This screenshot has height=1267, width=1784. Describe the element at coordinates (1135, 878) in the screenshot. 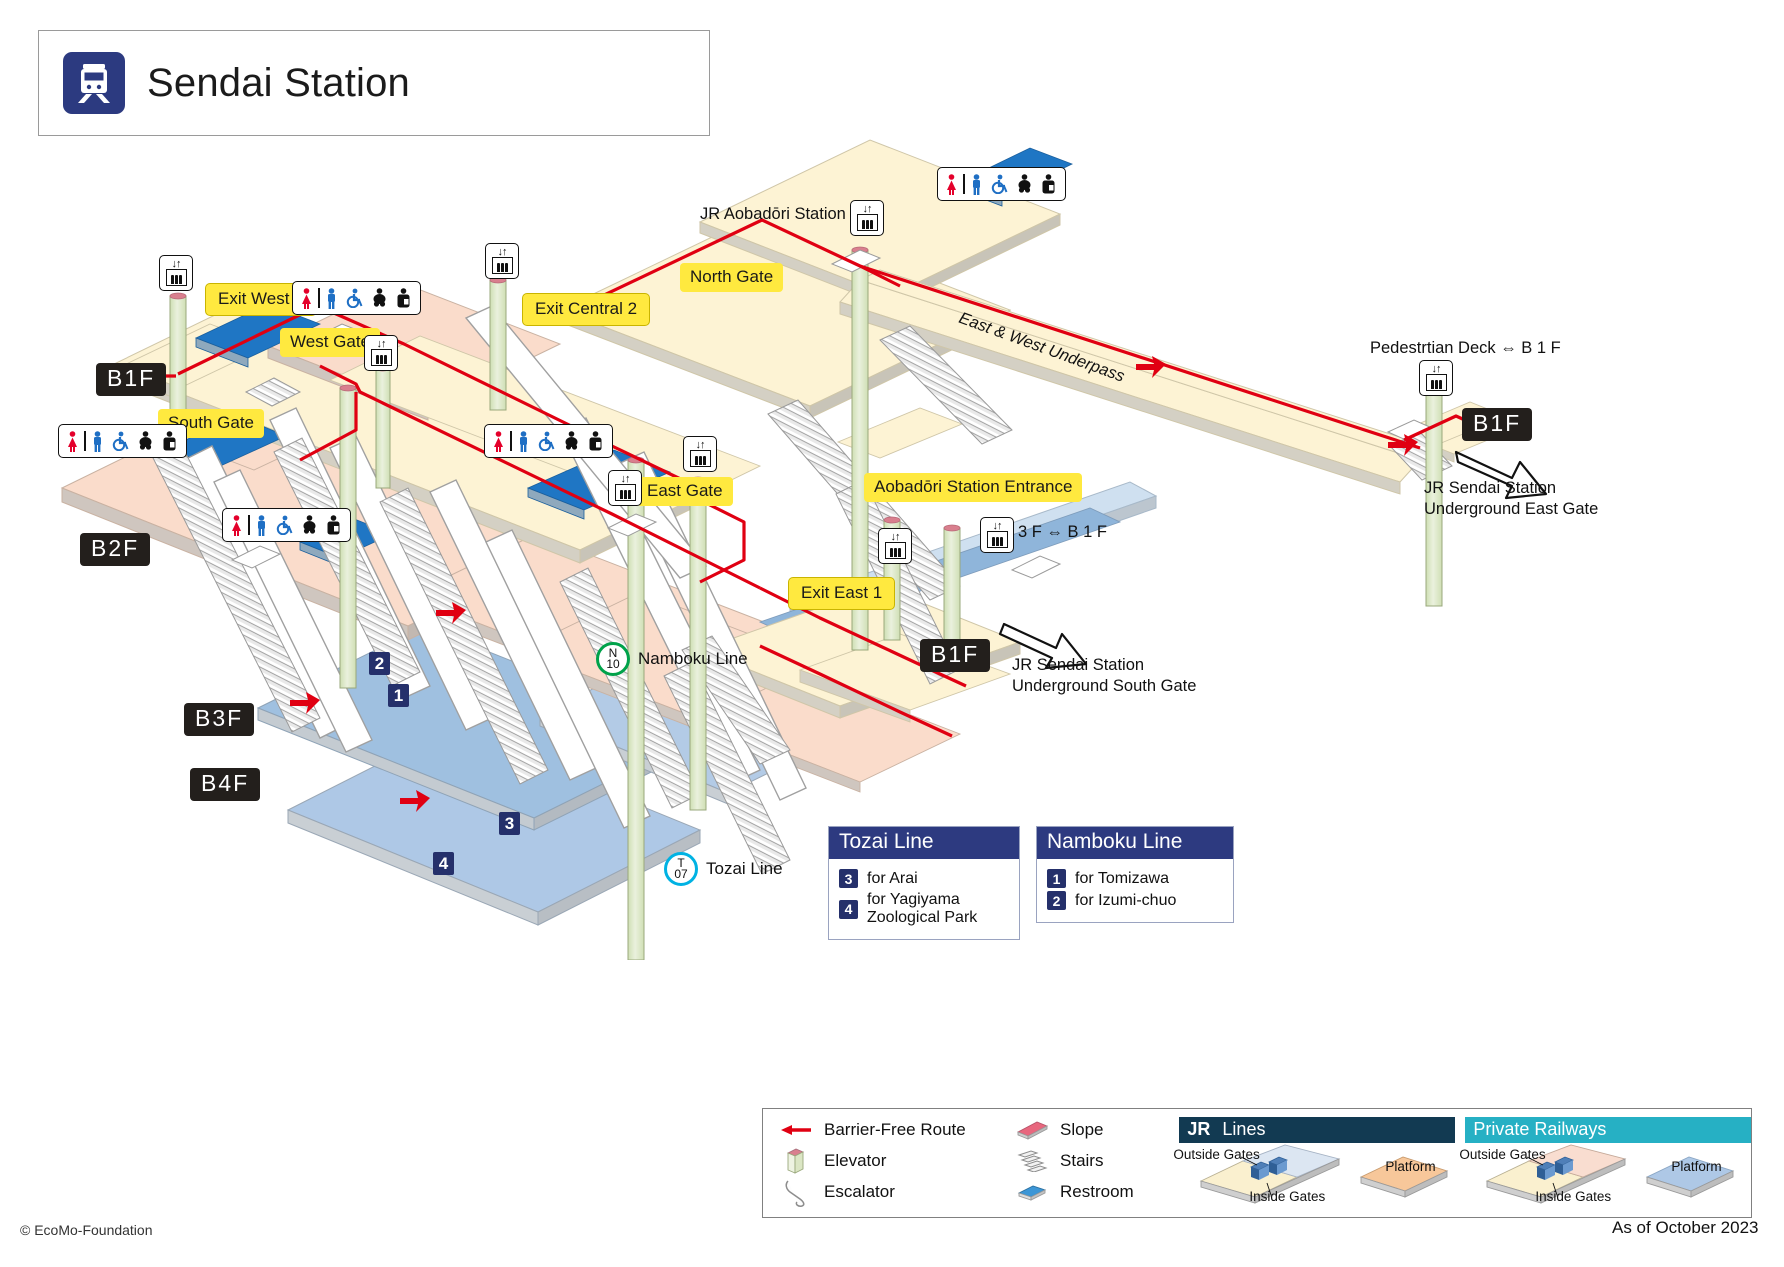

I see `namboku-row-1: 1 for Tomizawa` at that location.